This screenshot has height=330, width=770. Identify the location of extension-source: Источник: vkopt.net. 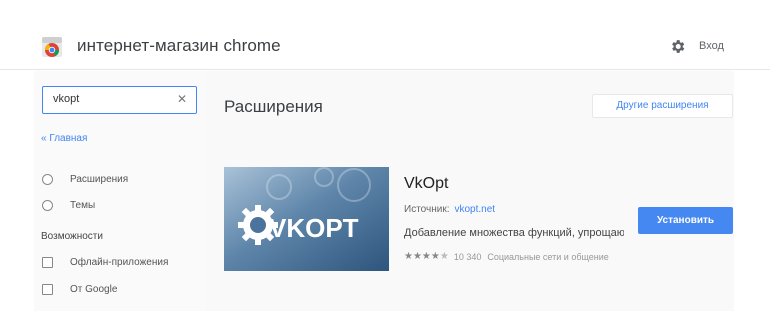
(449, 209).